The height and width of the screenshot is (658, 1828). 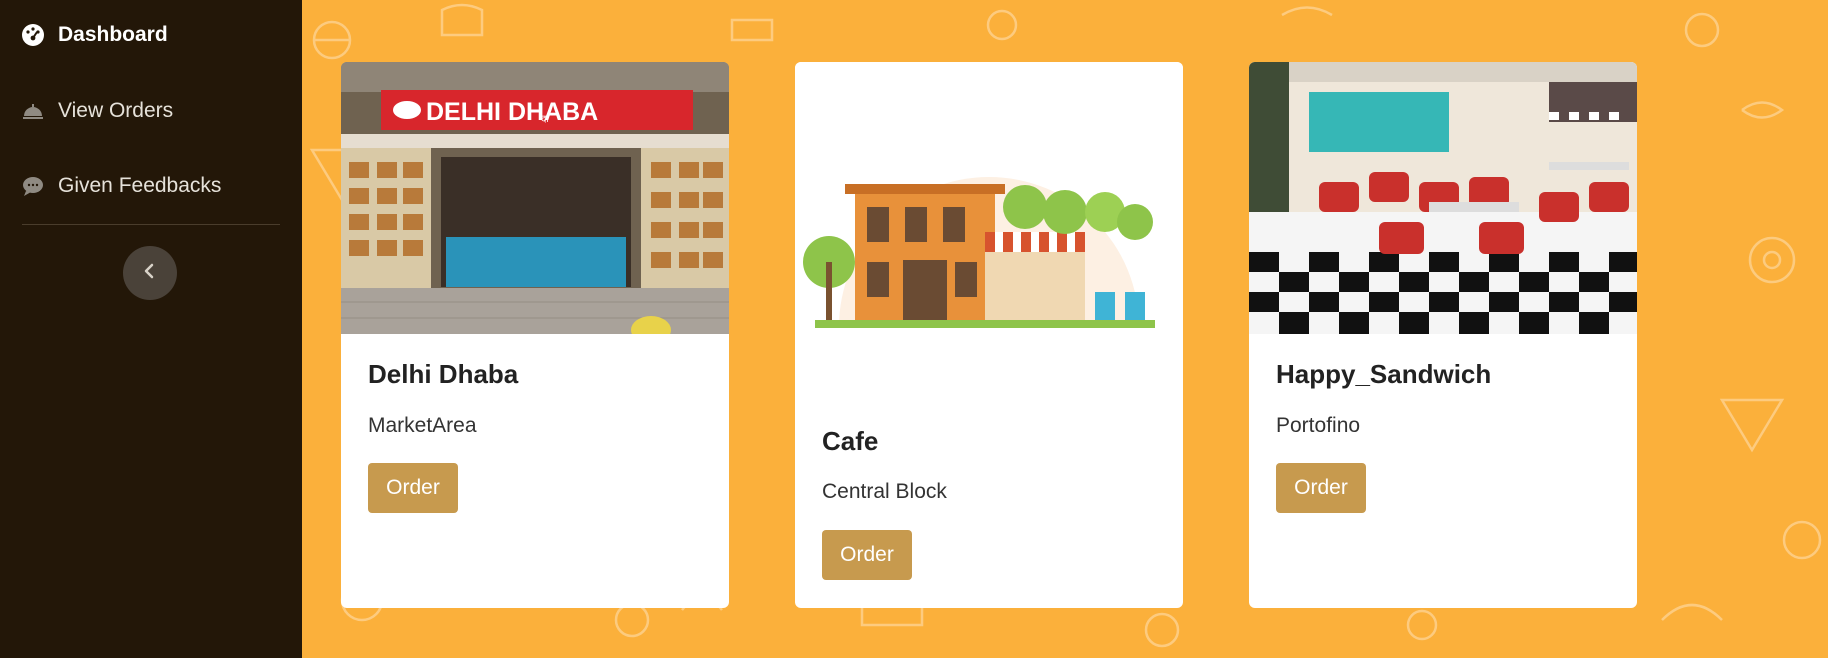 What do you see at coordinates (443, 374) in the screenshot?
I see `restaurant-name: Delhi Dhaba` at bounding box center [443, 374].